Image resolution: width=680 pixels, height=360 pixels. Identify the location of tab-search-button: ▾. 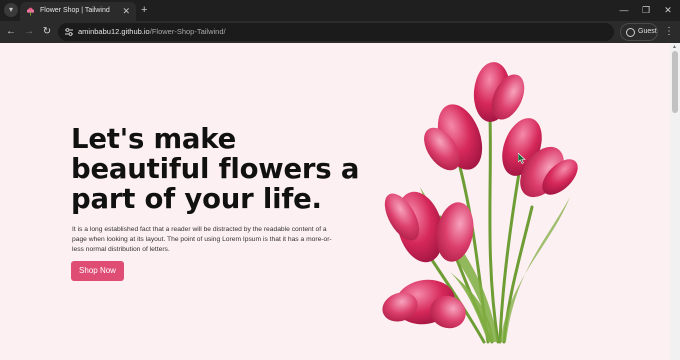
(11, 10).